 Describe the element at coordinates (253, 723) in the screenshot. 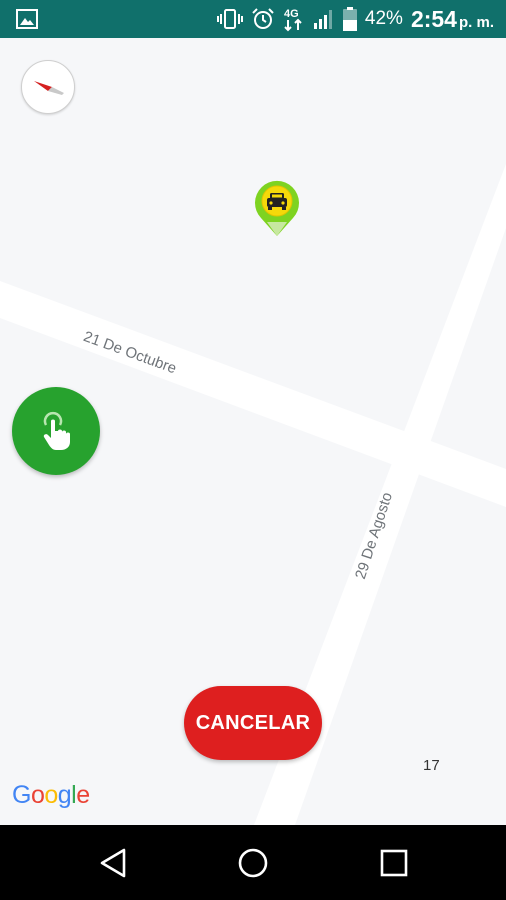

I see `cancel-button: CANCELAR` at that location.